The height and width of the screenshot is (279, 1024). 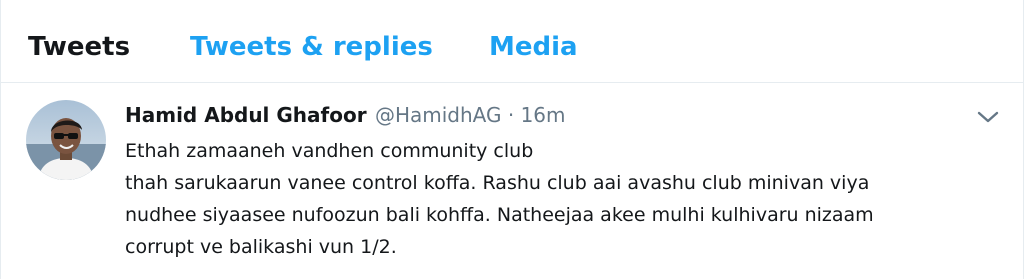 I want to click on chevron-down-icon, so click(x=988, y=117).